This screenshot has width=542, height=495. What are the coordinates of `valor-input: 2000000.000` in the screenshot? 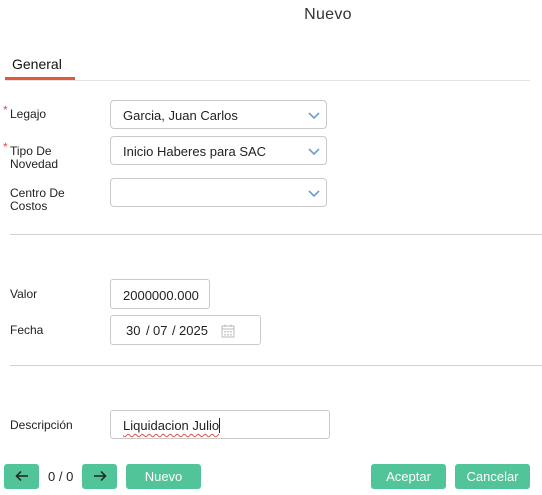 It's located at (160, 294).